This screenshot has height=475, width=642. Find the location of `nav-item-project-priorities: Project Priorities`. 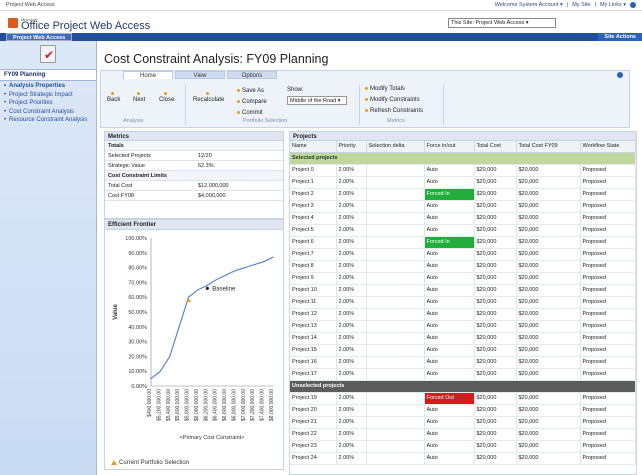

nav-item-project-priorities: Project Priorities is located at coordinates (48, 103).